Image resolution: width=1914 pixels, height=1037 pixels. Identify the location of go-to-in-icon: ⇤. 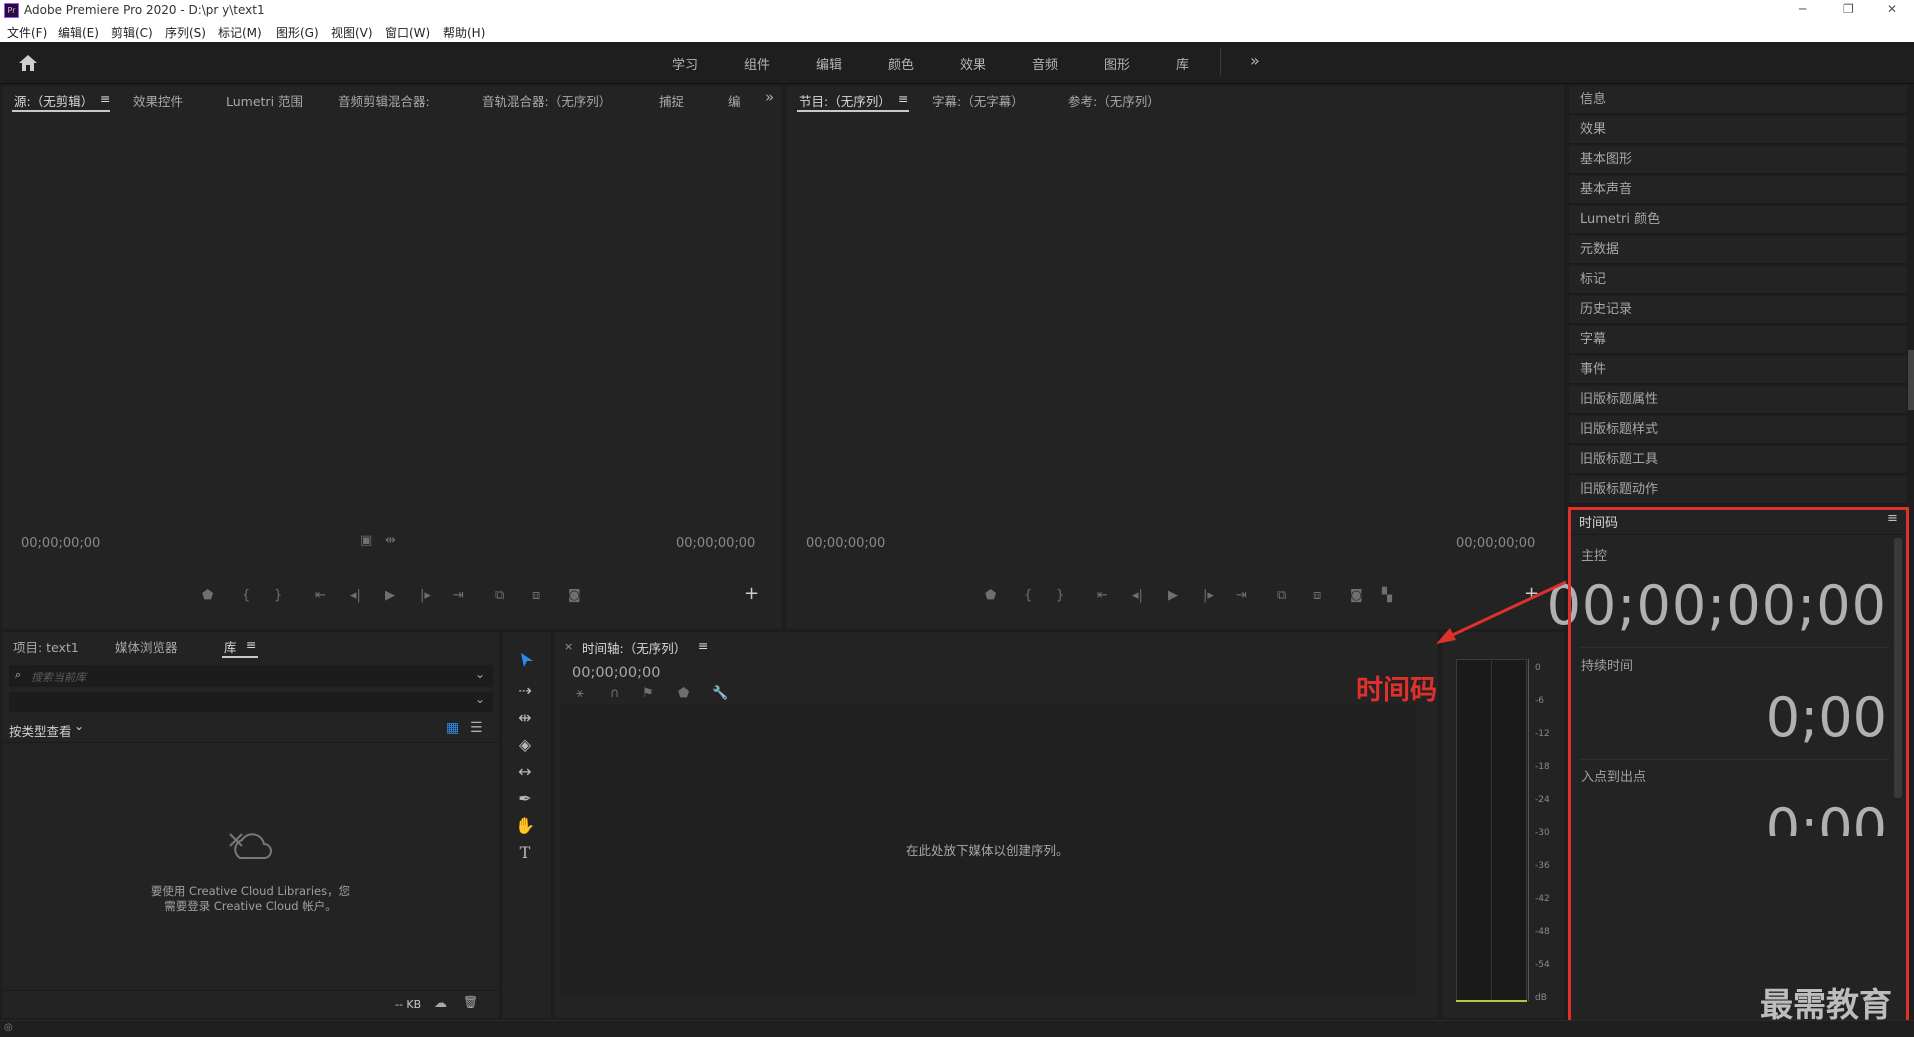
(320, 595).